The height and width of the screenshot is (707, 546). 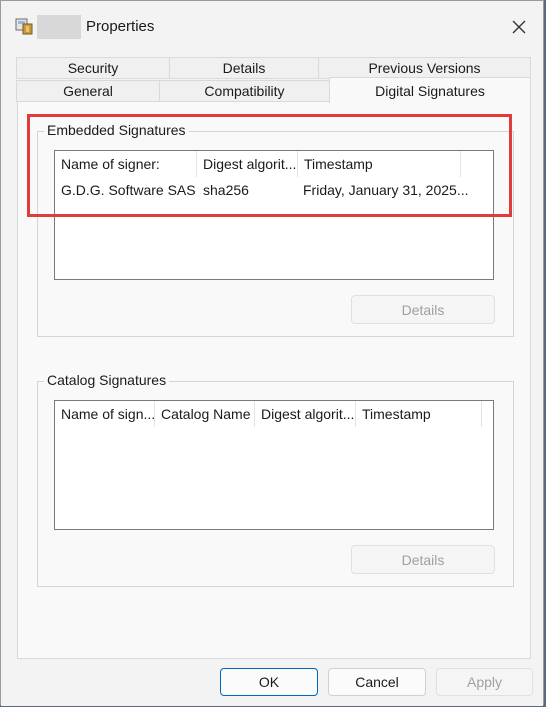 I want to click on title-bar: Properties, so click(x=272, y=26).